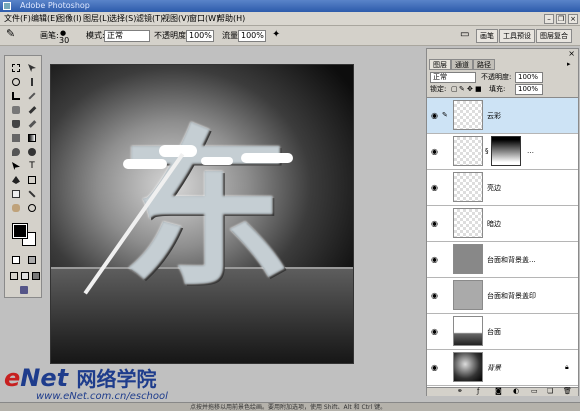 The width and height of the screenshot is (580, 411). I want to click on tab-layers: 图层, so click(440, 64).